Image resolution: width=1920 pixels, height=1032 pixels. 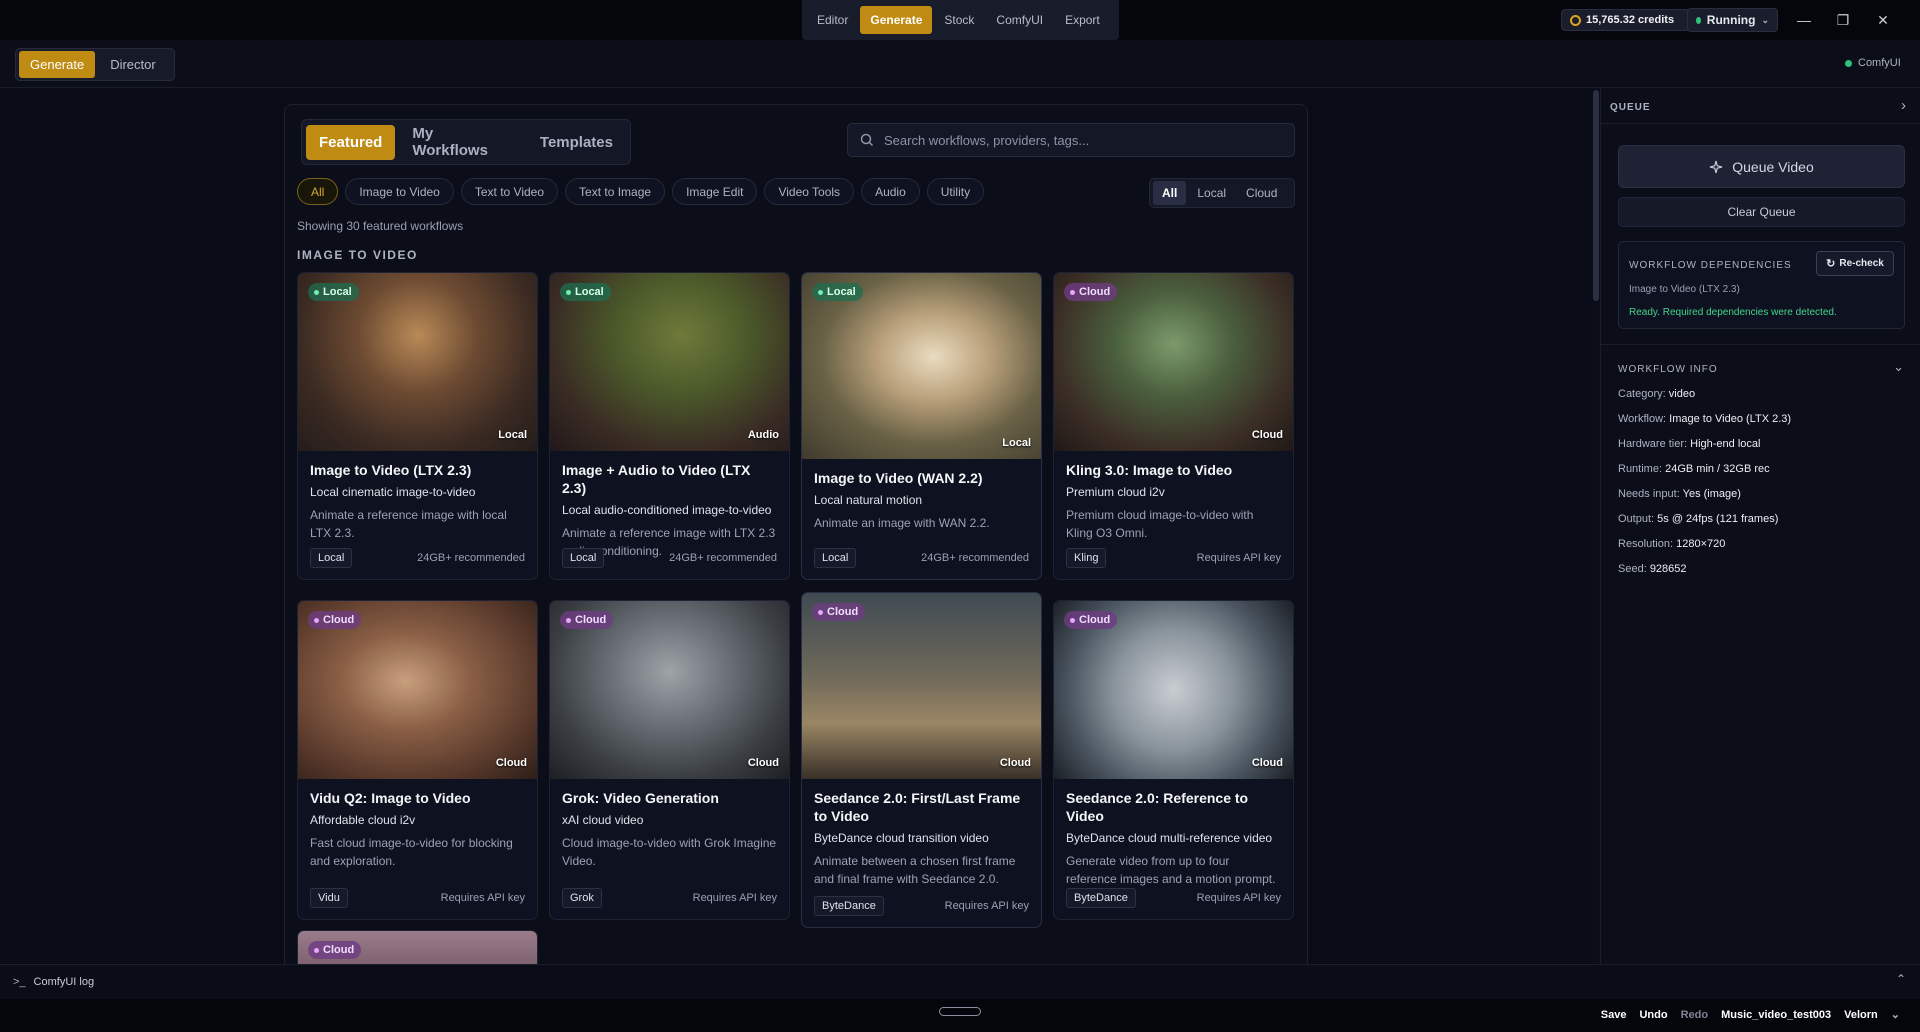 I want to click on queue-header: QUEUE, so click(x=1630, y=107).